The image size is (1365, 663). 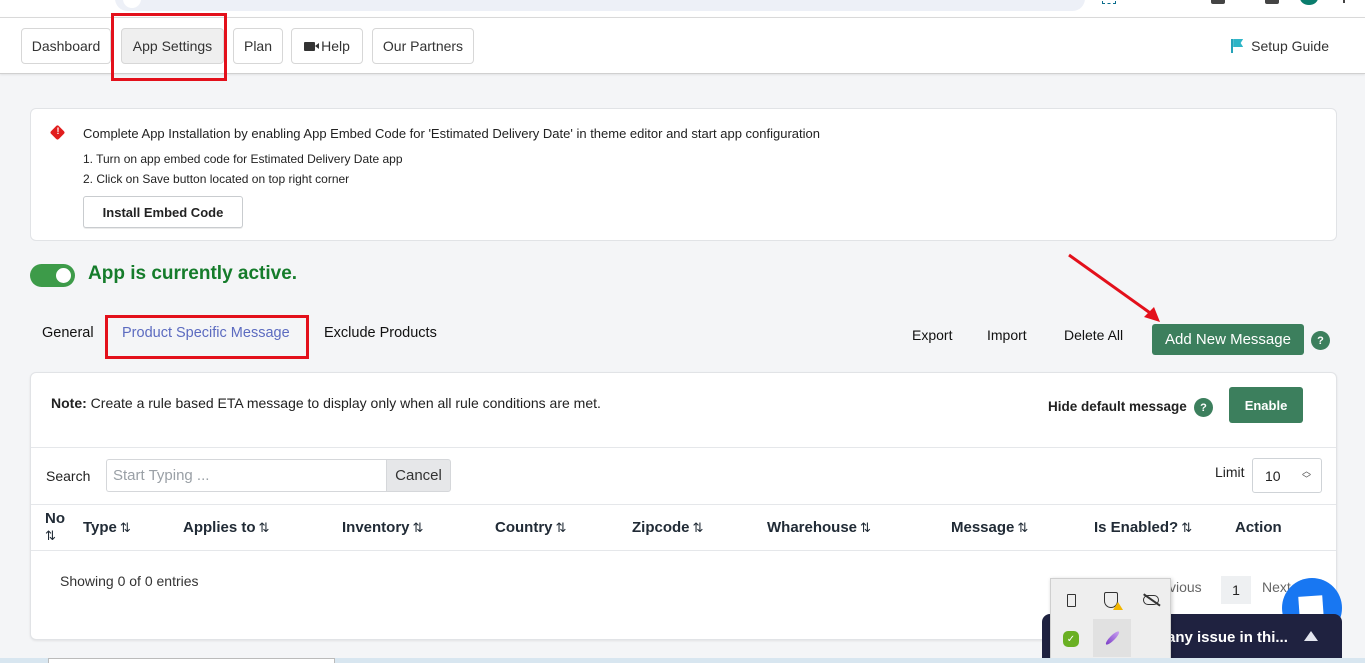 What do you see at coordinates (1136, 527) in the screenshot?
I see `column-label: Is Enabled?` at bounding box center [1136, 527].